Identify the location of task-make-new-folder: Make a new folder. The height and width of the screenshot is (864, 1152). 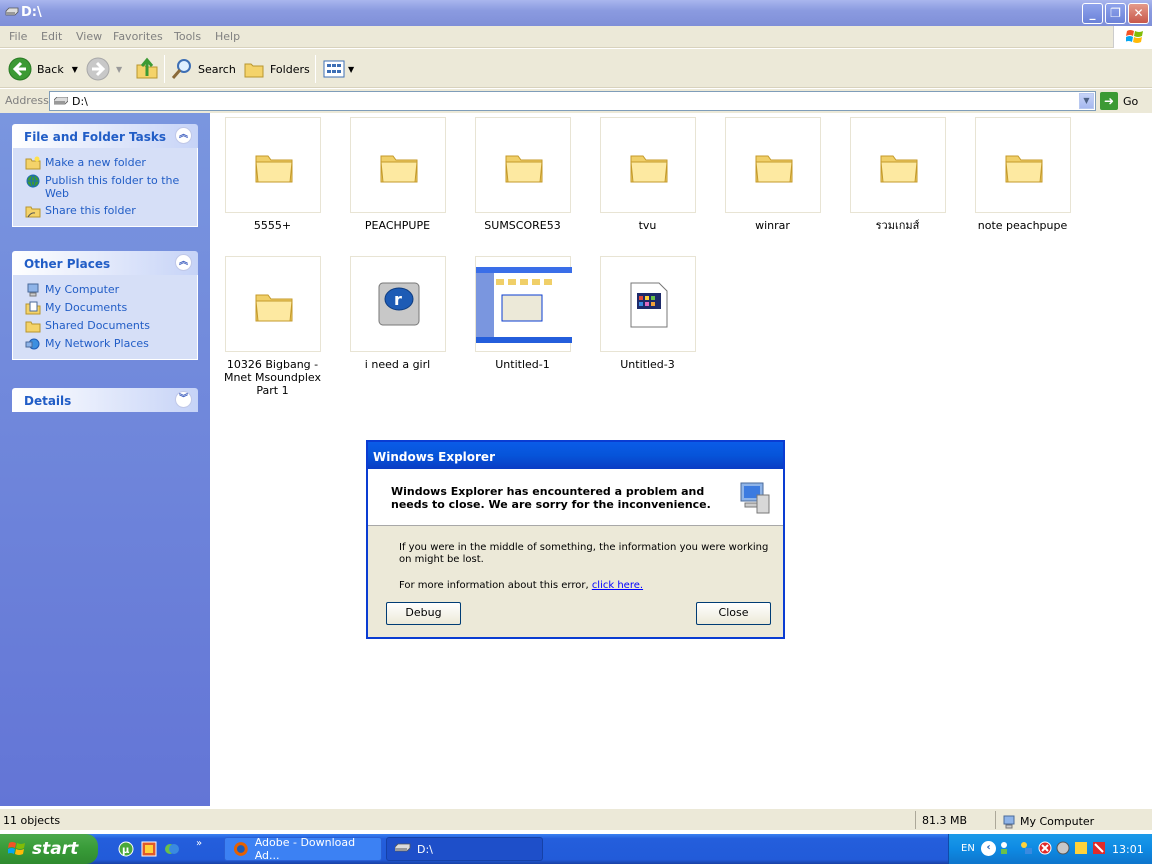
(105, 163).